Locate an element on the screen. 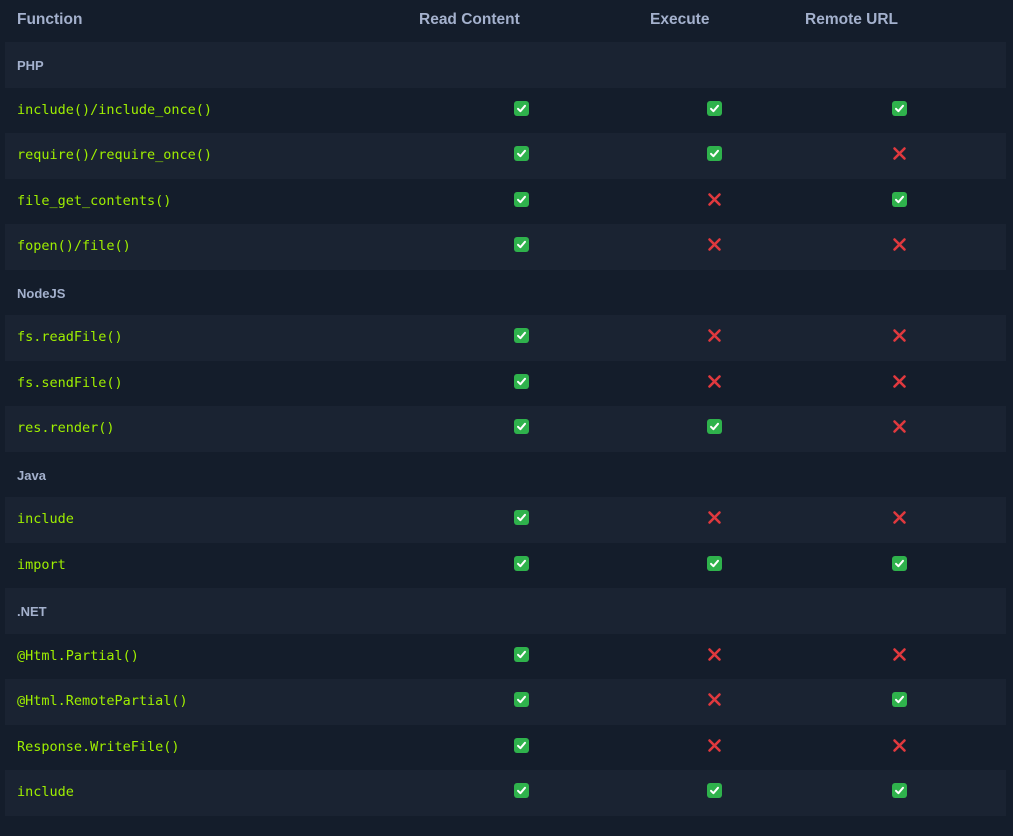 This screenshot has width=1013, height=836. table-row: fopen()/file() is located at coordinates (505, 247).